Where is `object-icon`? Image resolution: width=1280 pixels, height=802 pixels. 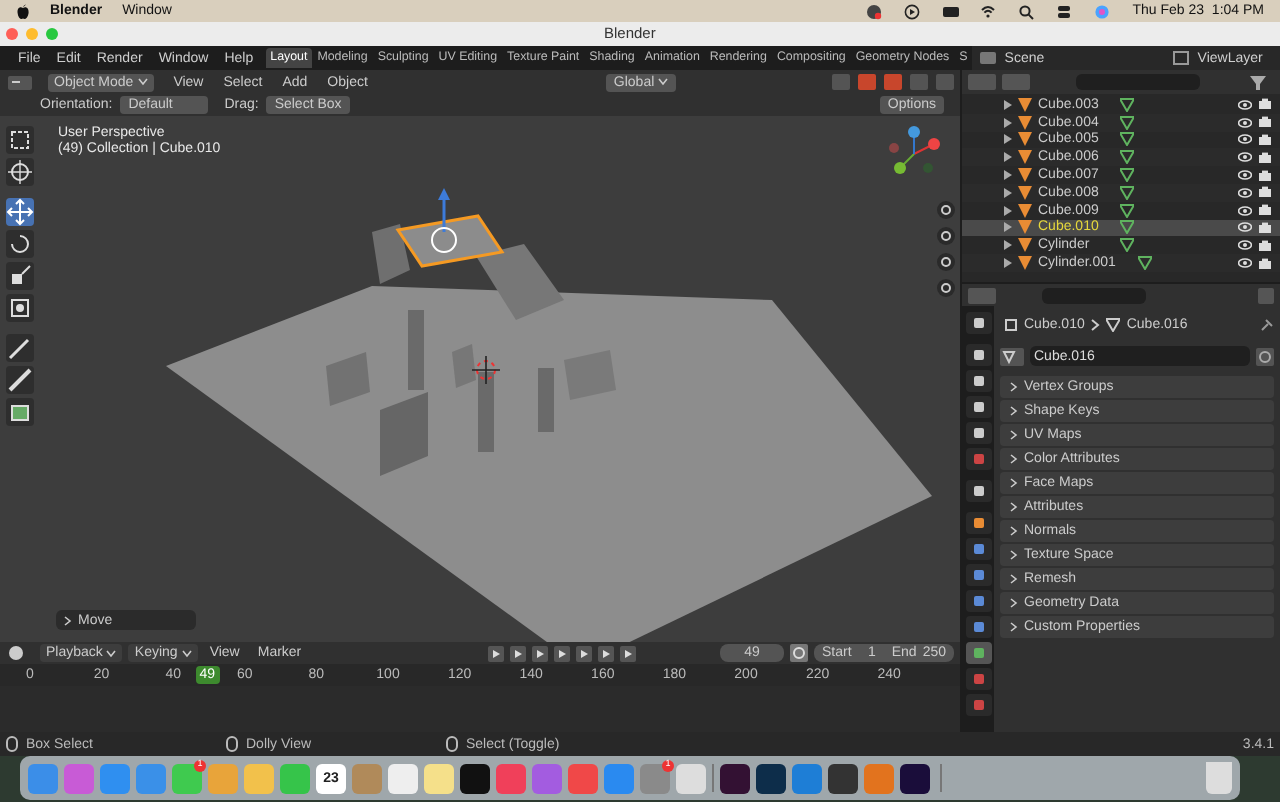 object-icon is located at coordinates (1011, 324).